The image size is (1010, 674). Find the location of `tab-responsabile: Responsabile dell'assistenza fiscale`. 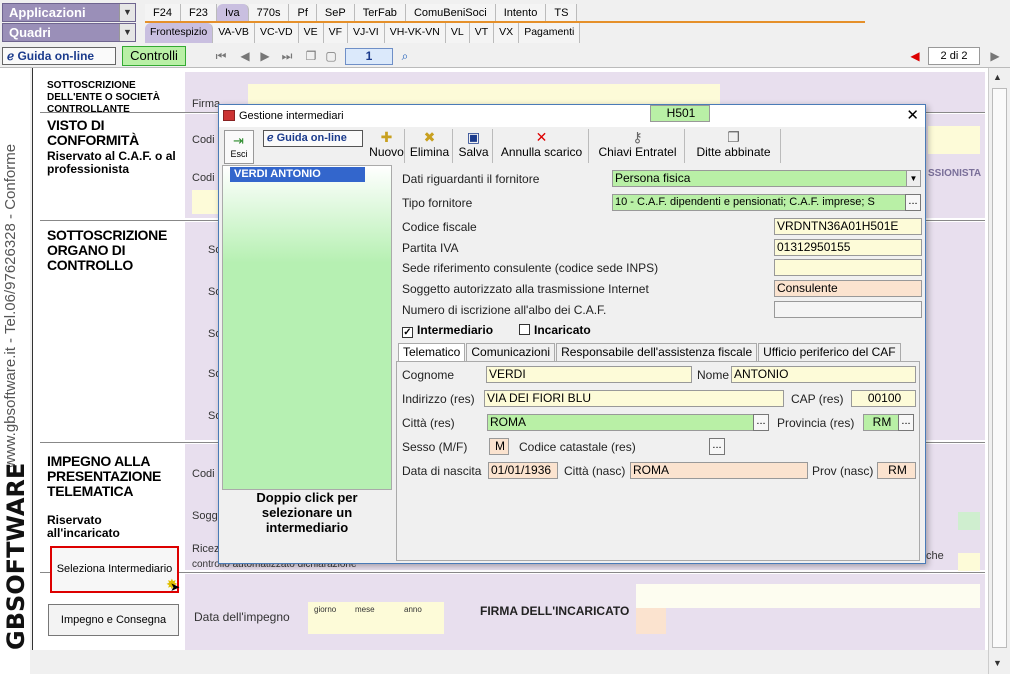

tab-responsabile: Responsabile dell'assistenza fiscale is located at coordinates (657, 352).